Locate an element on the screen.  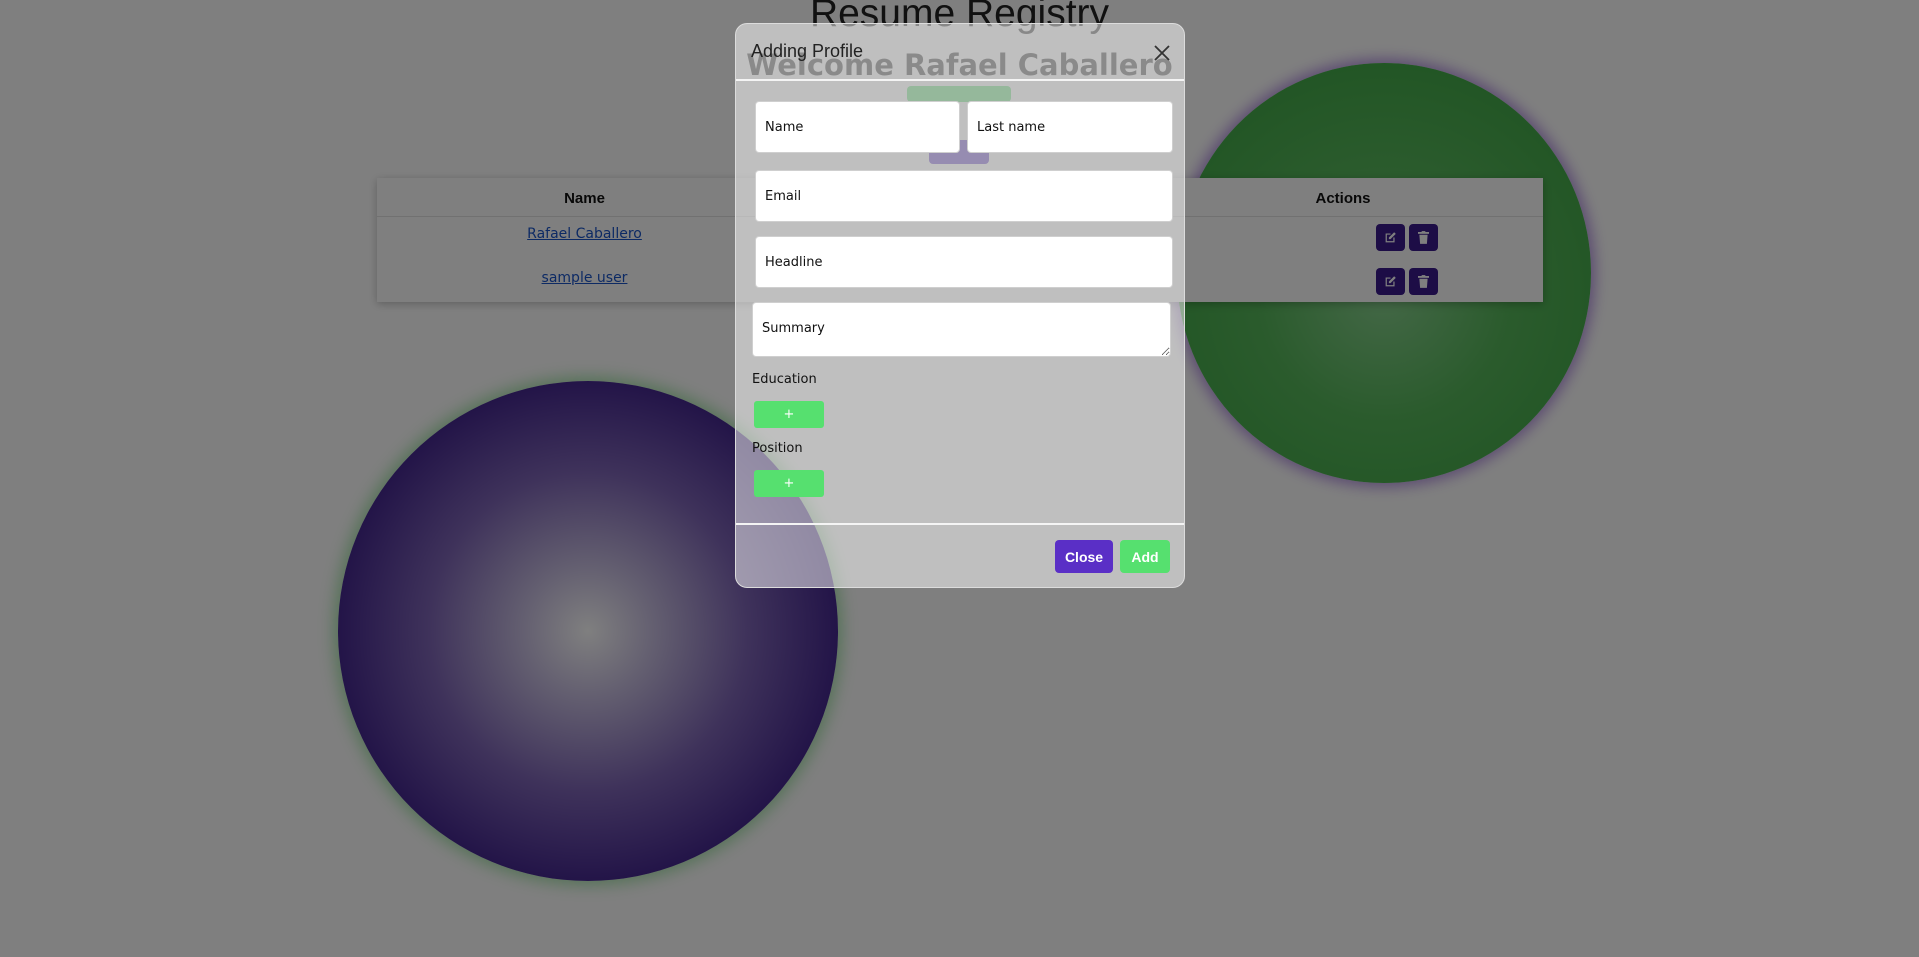
close-button: Close is located at coordinates (1084, 556).